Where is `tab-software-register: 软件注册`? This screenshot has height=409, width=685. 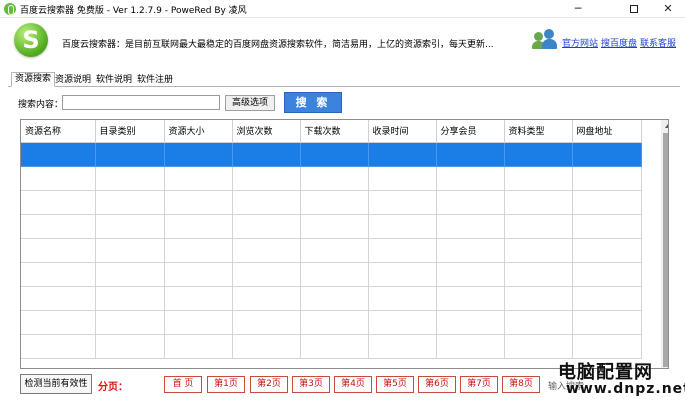 tab-software-register: 软件注册 is located at coordinates (155, 80).